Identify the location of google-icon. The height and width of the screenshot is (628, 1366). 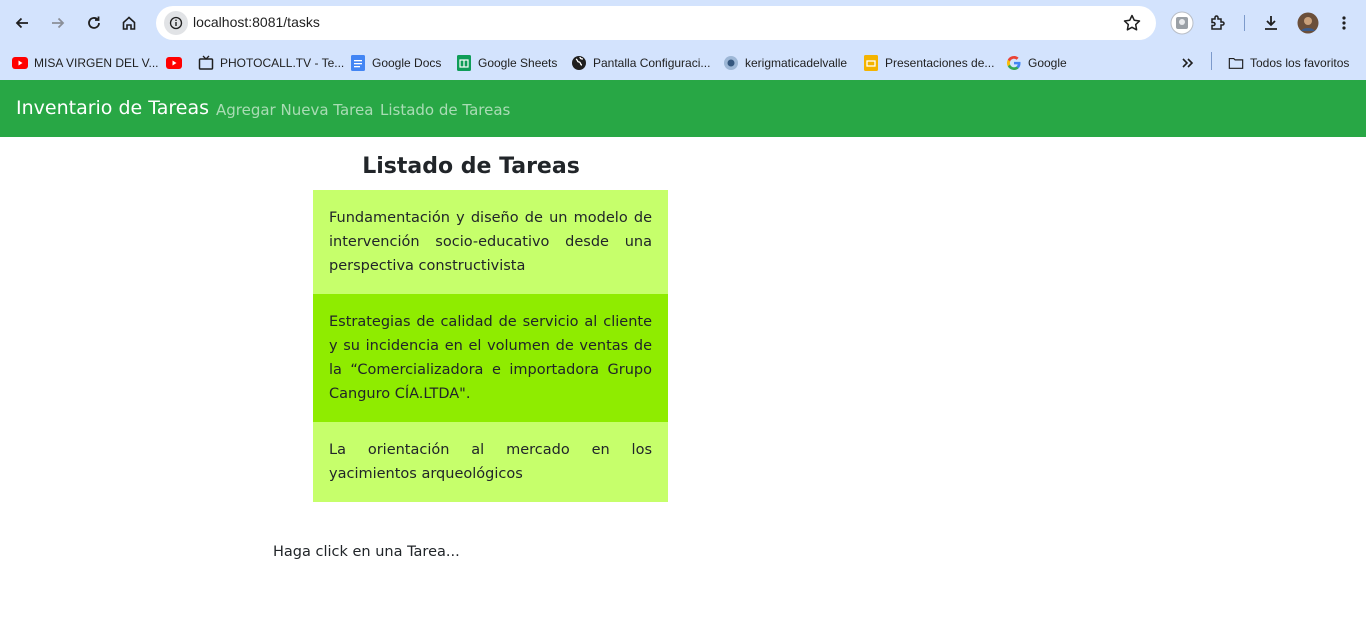
(1014, 63).